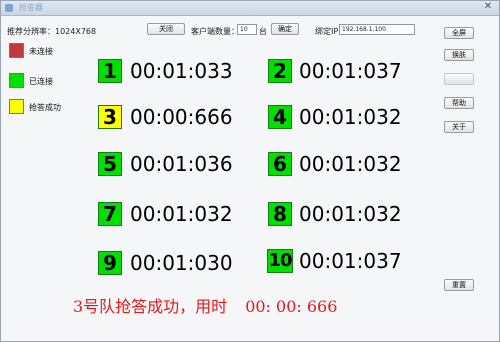  I want to click on team-badge-9: 9, so click(110, 263).